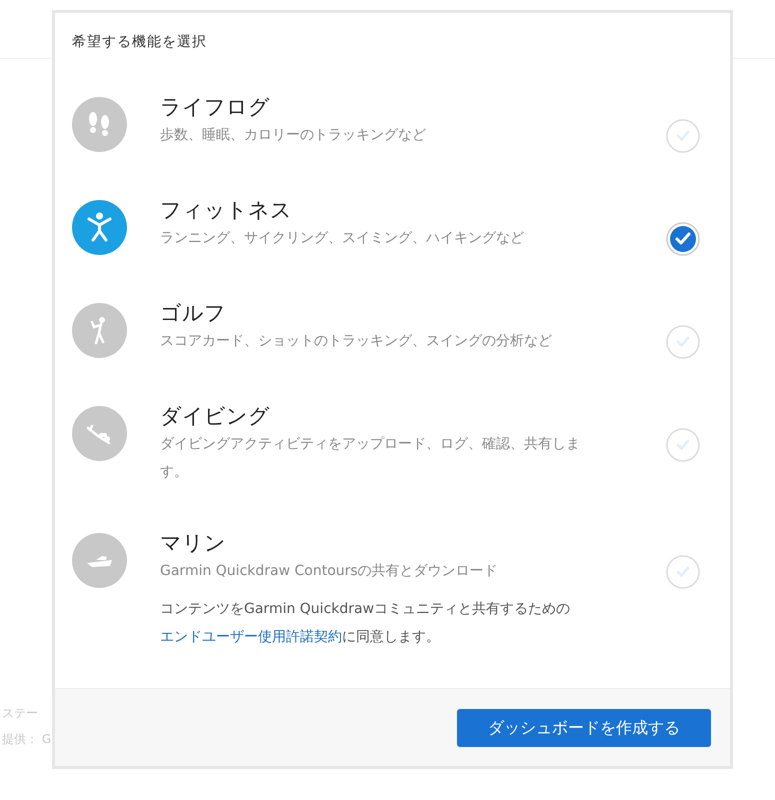 Image resolution: width=775 pixels, height=800 pixels. Describe the element at coordinates (99, 560) in the screenshot. I see `boat-icon` at that location.